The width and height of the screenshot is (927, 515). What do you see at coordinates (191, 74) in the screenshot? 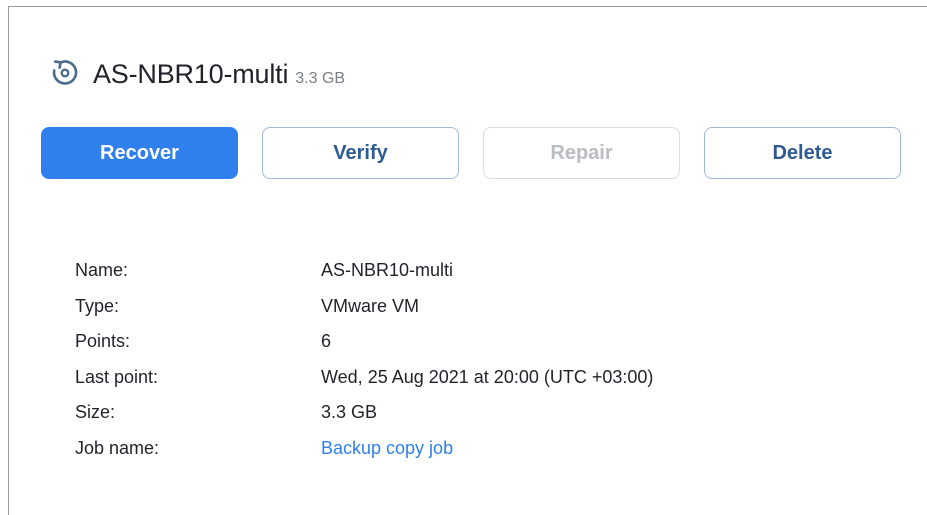
I see `page-title: AS-NBR10-multi` at bounding box center [191, 74].